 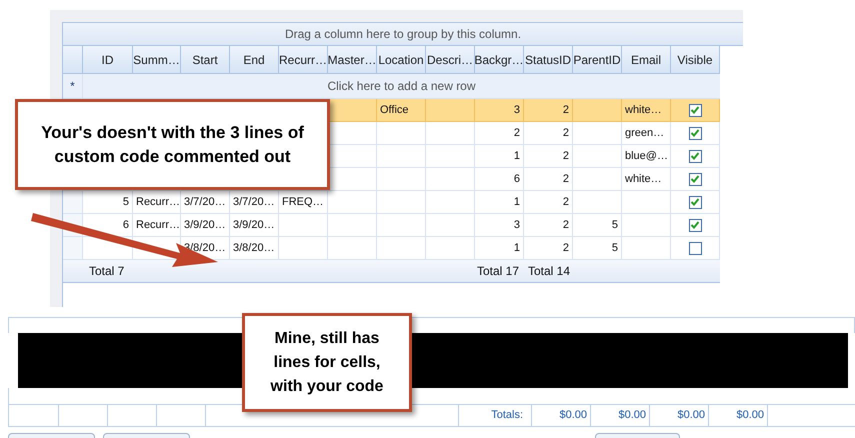 I want to click on column-header: StatusID, so click(x=548, y=60).